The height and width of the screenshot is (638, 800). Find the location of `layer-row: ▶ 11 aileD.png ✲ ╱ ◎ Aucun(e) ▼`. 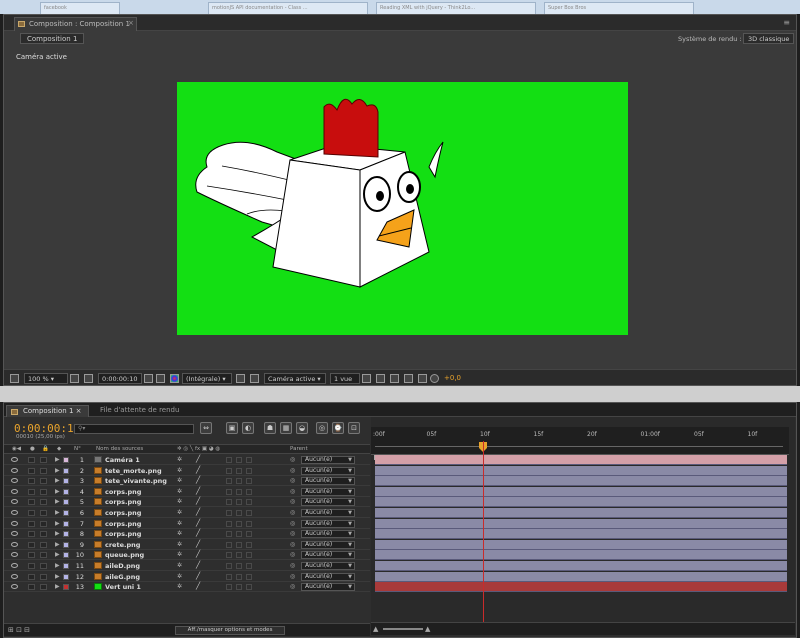

layer-row: ▶ 11 aileD.png ✲ ╱ ◎ Aucun(e) ▼ is located at coordinates (187, 566).